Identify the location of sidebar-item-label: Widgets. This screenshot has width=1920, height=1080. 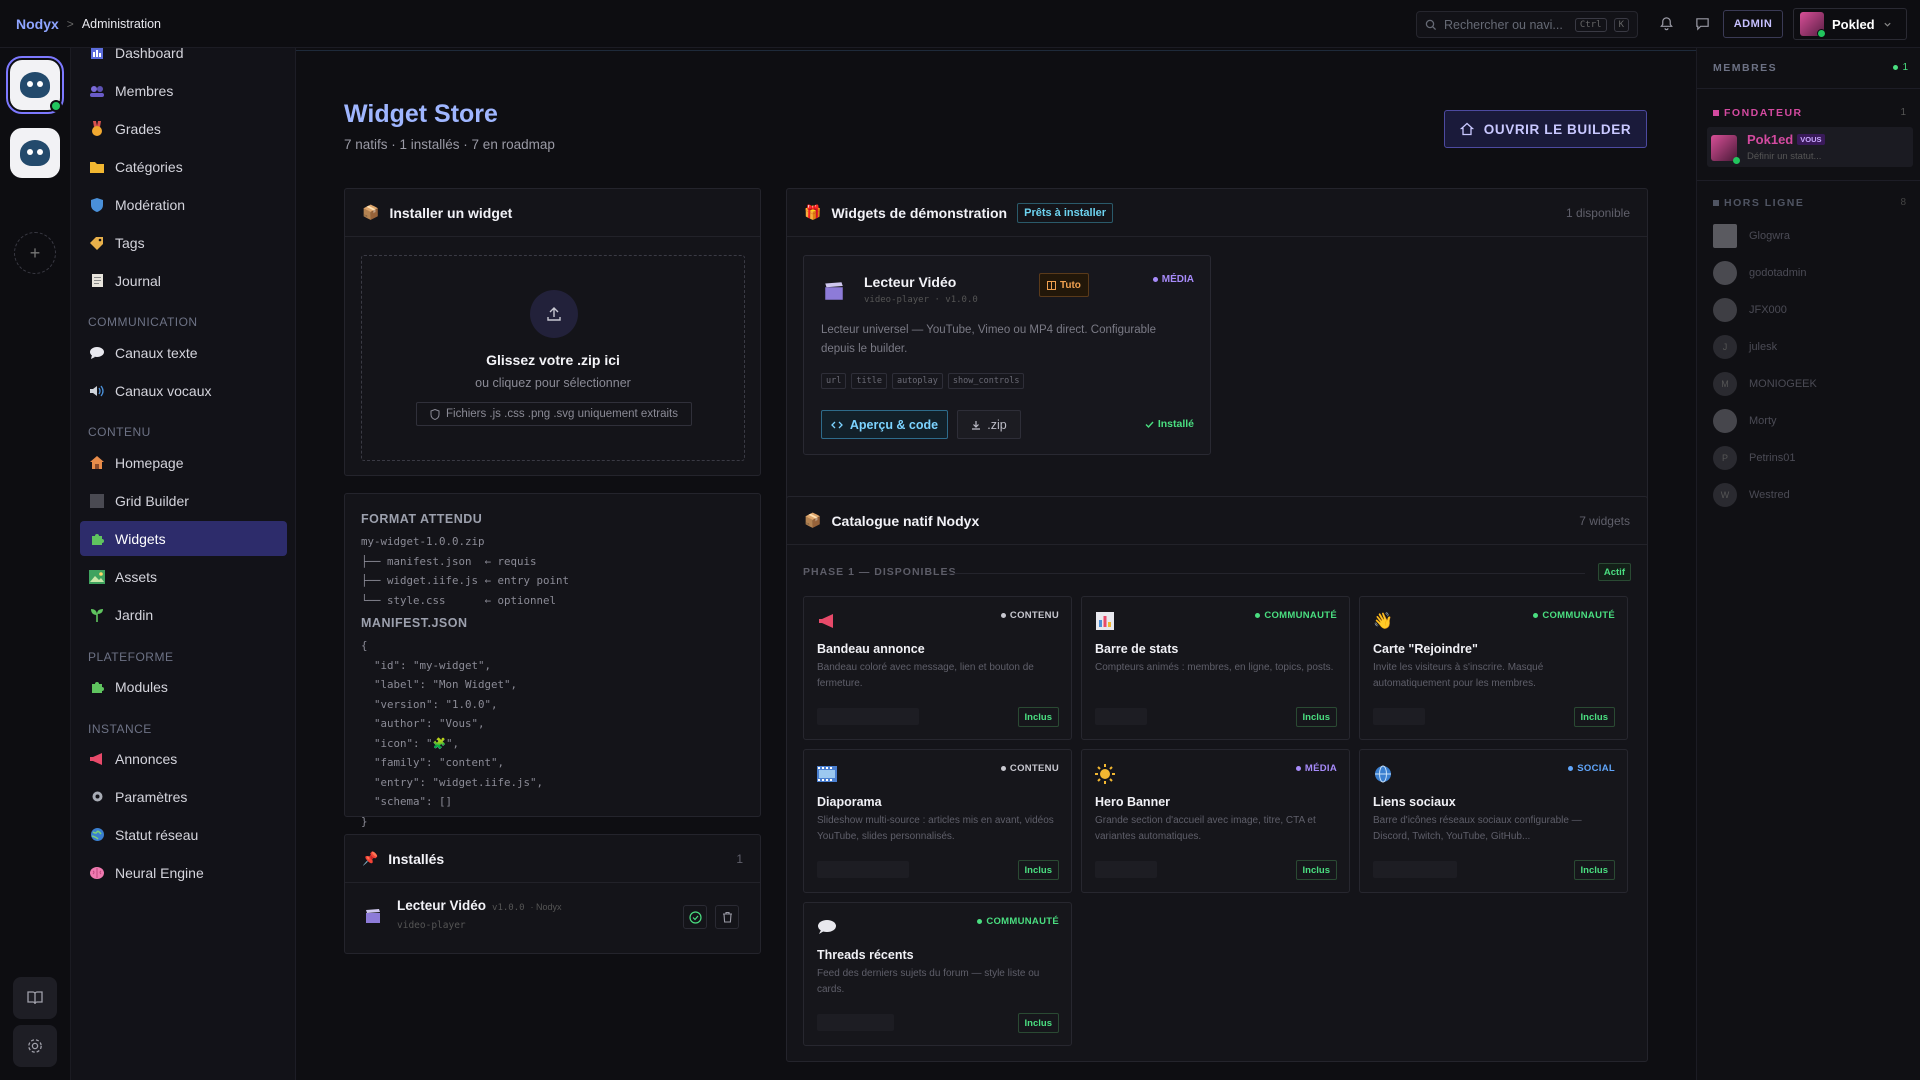
(140, 538).